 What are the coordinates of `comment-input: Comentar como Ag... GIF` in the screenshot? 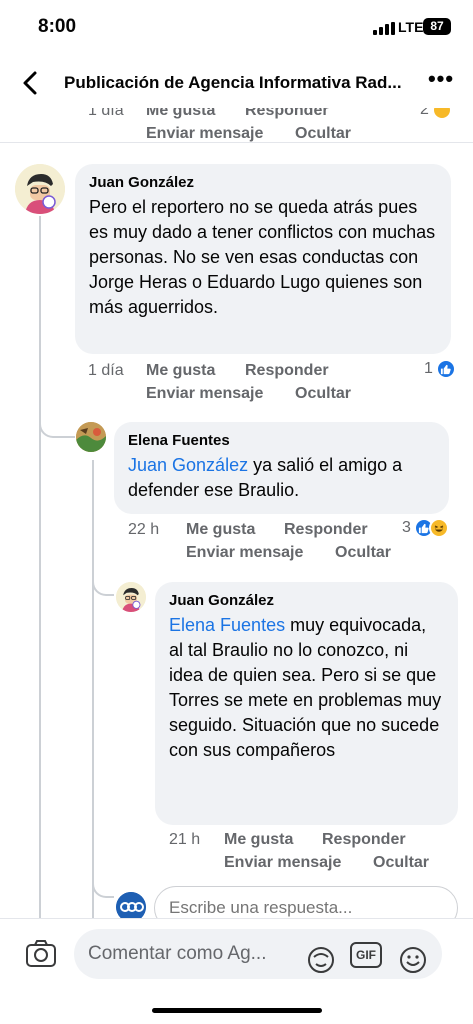 It's located at (258, 954).